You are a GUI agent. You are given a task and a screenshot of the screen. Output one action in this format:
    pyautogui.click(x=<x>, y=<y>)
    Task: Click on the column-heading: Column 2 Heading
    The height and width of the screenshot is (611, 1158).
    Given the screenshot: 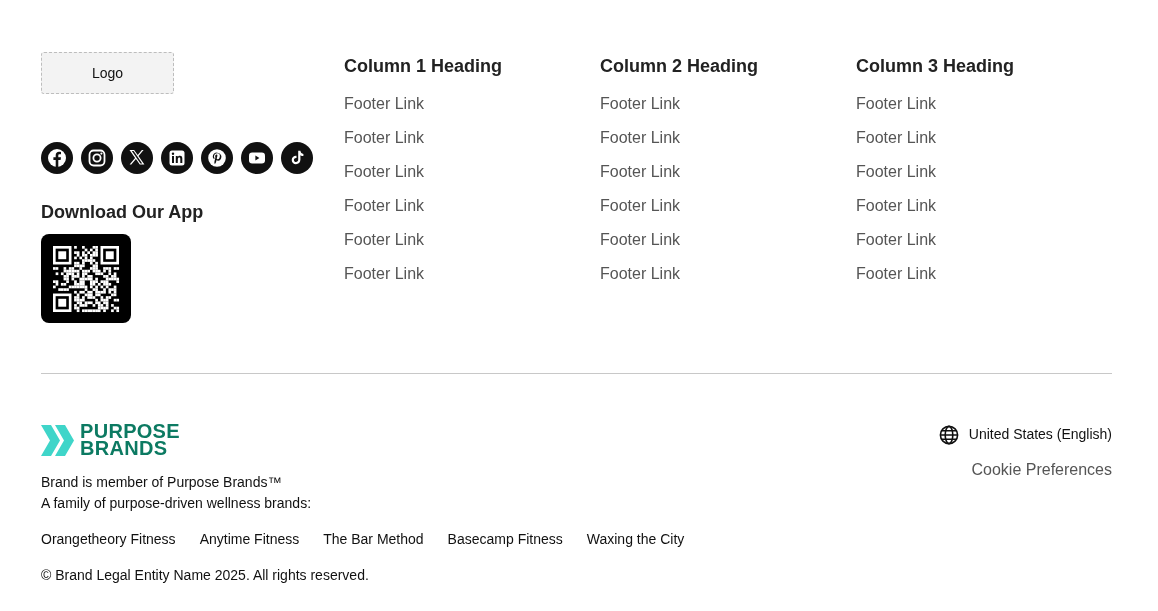 What is the action you would take?
    pyautogui.click(x=679, y=66)
    